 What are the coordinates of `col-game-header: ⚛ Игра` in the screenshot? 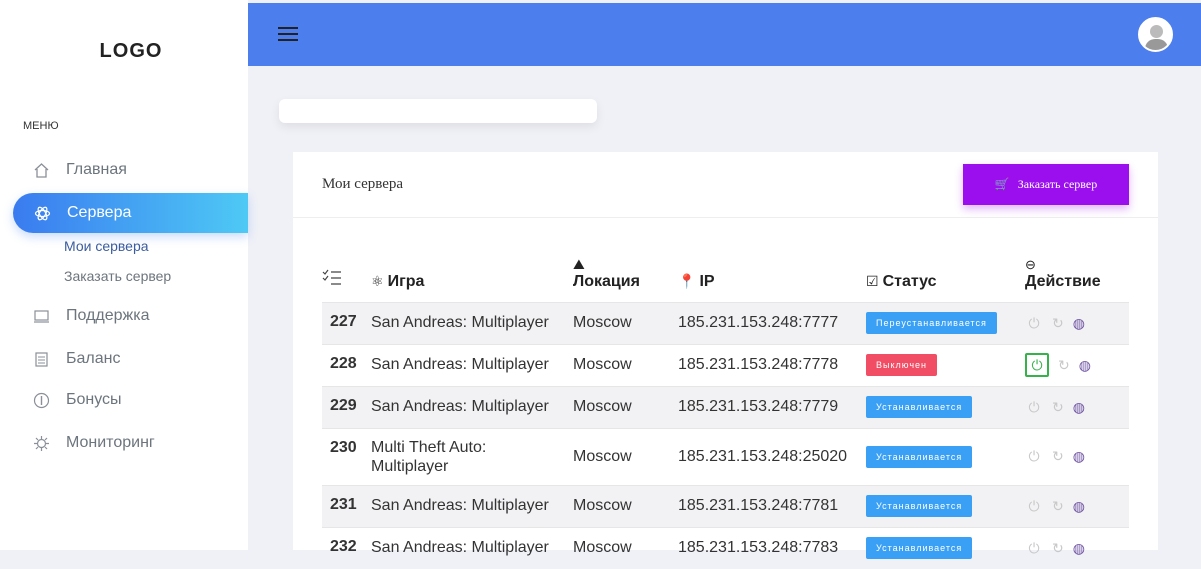 It's located at (398, 281).